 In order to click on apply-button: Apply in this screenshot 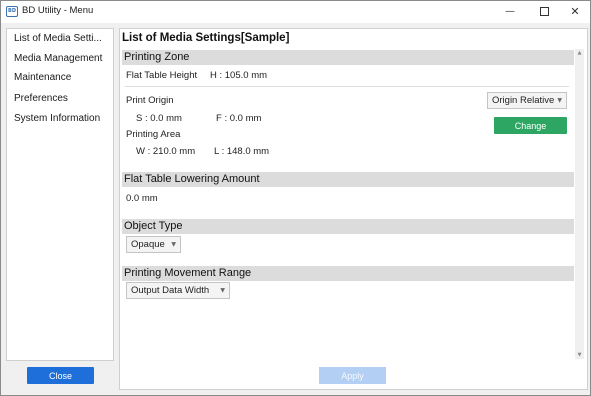, I will do `click(352, 375)`.